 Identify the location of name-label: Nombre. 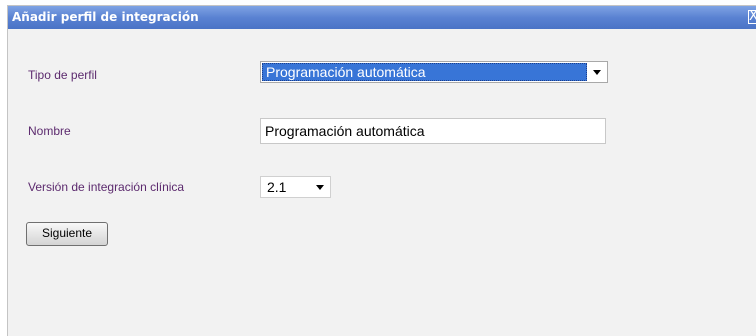
(49, 131).